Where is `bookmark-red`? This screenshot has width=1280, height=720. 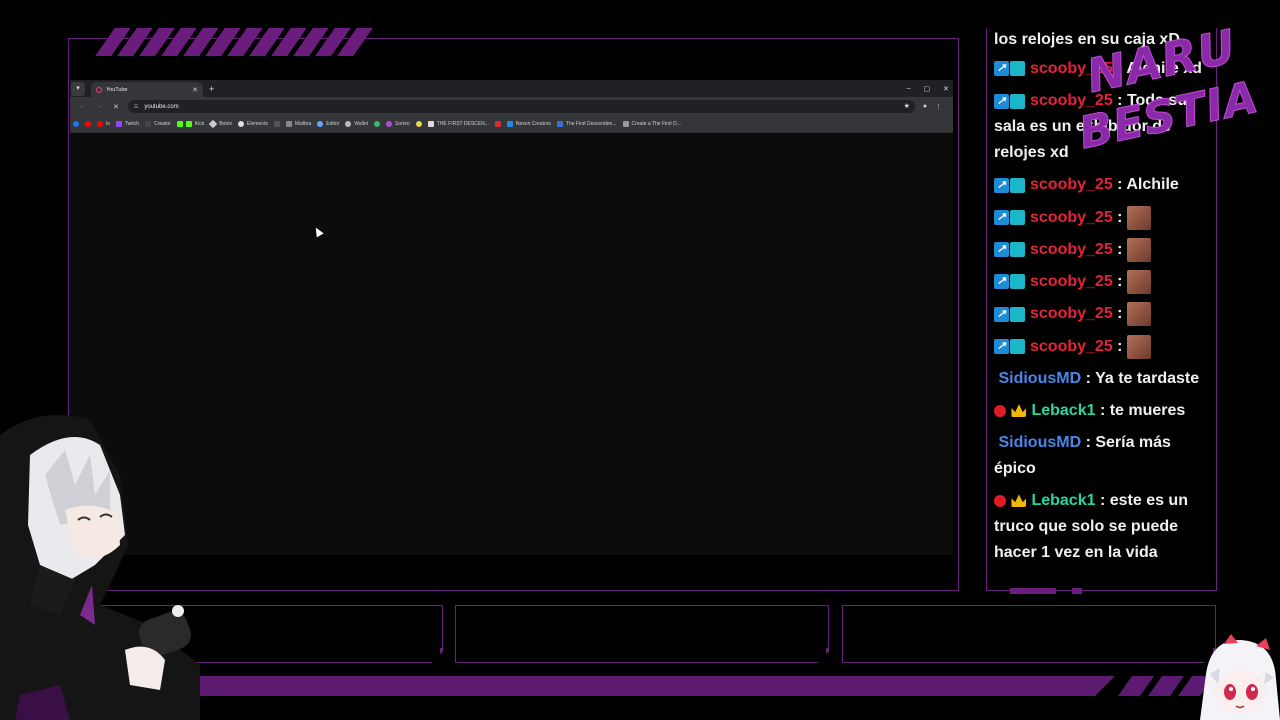 bookmark-red is located at coordinates (497, 124).